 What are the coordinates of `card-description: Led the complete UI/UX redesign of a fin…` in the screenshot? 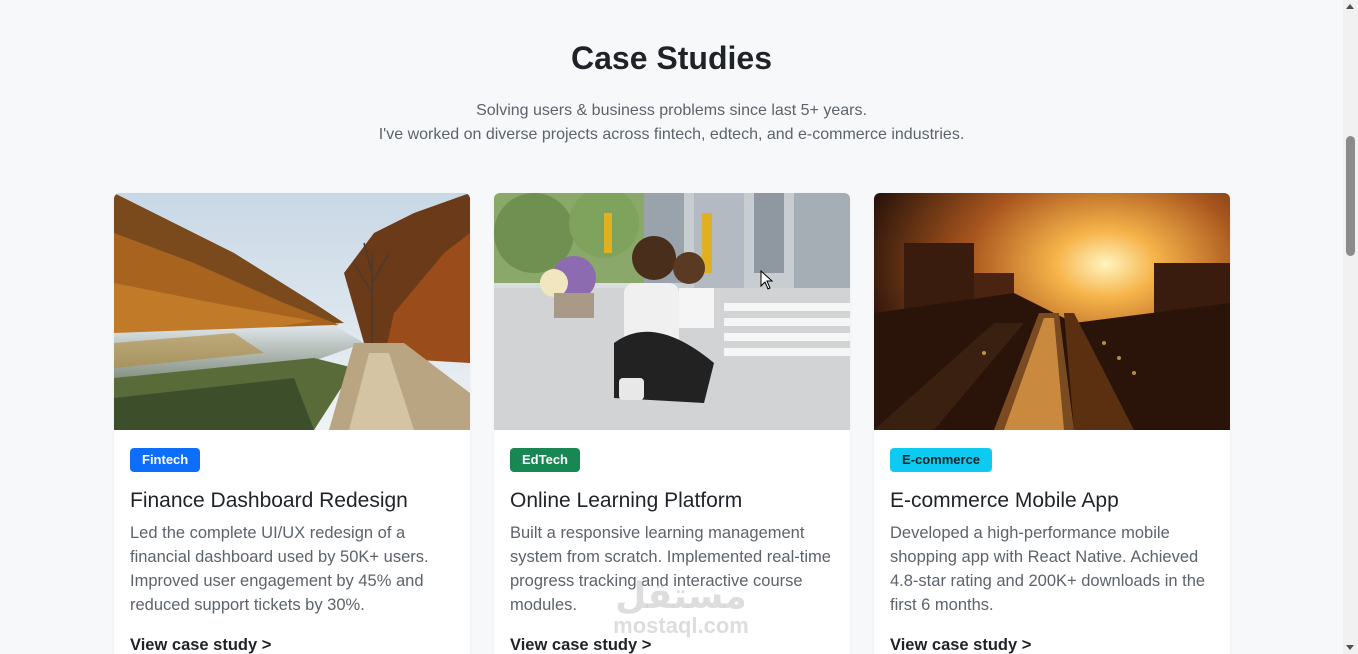 It's located at (279, 569).